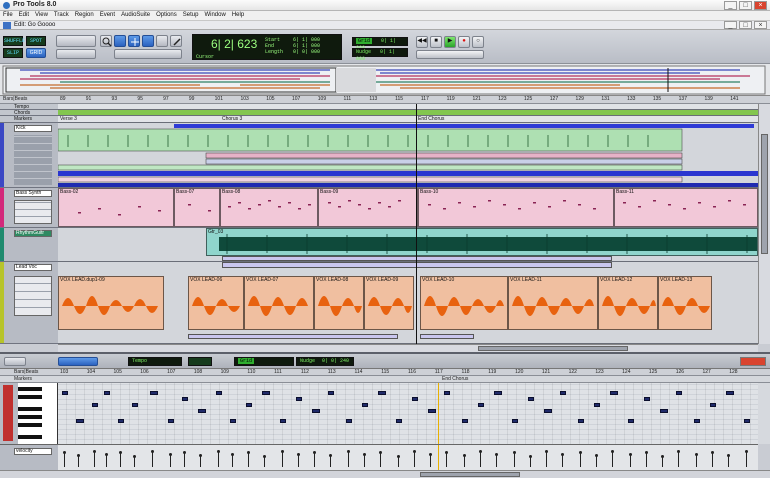 This screenshot has width=770, height=478. What do you see at coordinates (191, 14) in the screenshot?
I see `menu-setup: Setup` at bounding box center [191, 14].